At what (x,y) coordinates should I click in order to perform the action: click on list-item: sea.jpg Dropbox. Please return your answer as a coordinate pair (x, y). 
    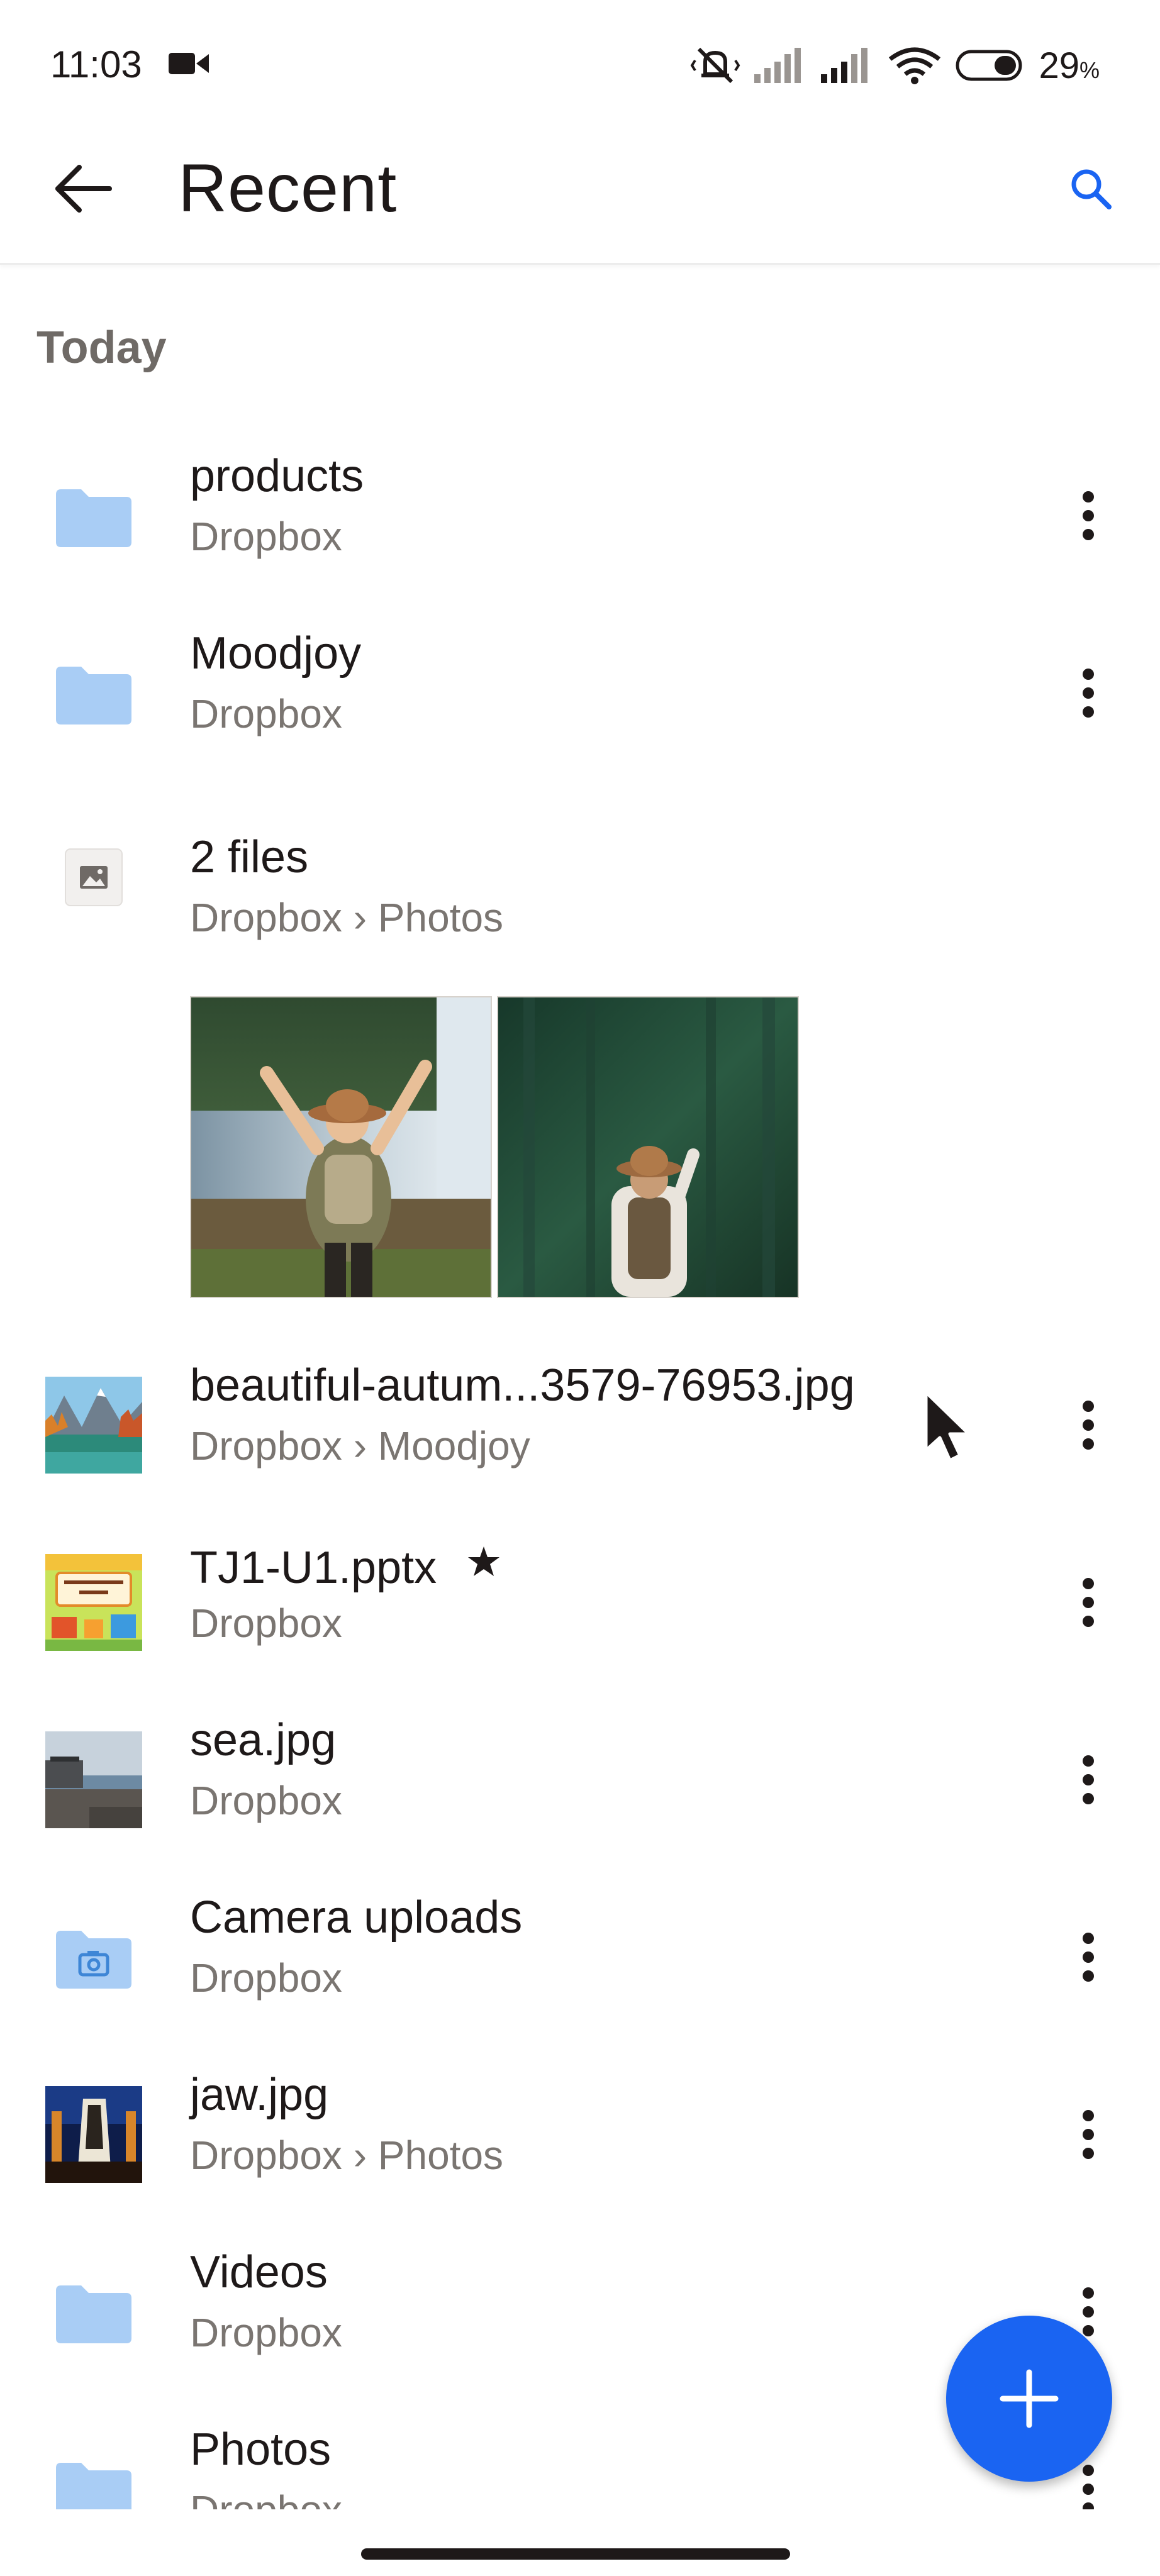
    Looking at the image, I should click on (580, 1780).